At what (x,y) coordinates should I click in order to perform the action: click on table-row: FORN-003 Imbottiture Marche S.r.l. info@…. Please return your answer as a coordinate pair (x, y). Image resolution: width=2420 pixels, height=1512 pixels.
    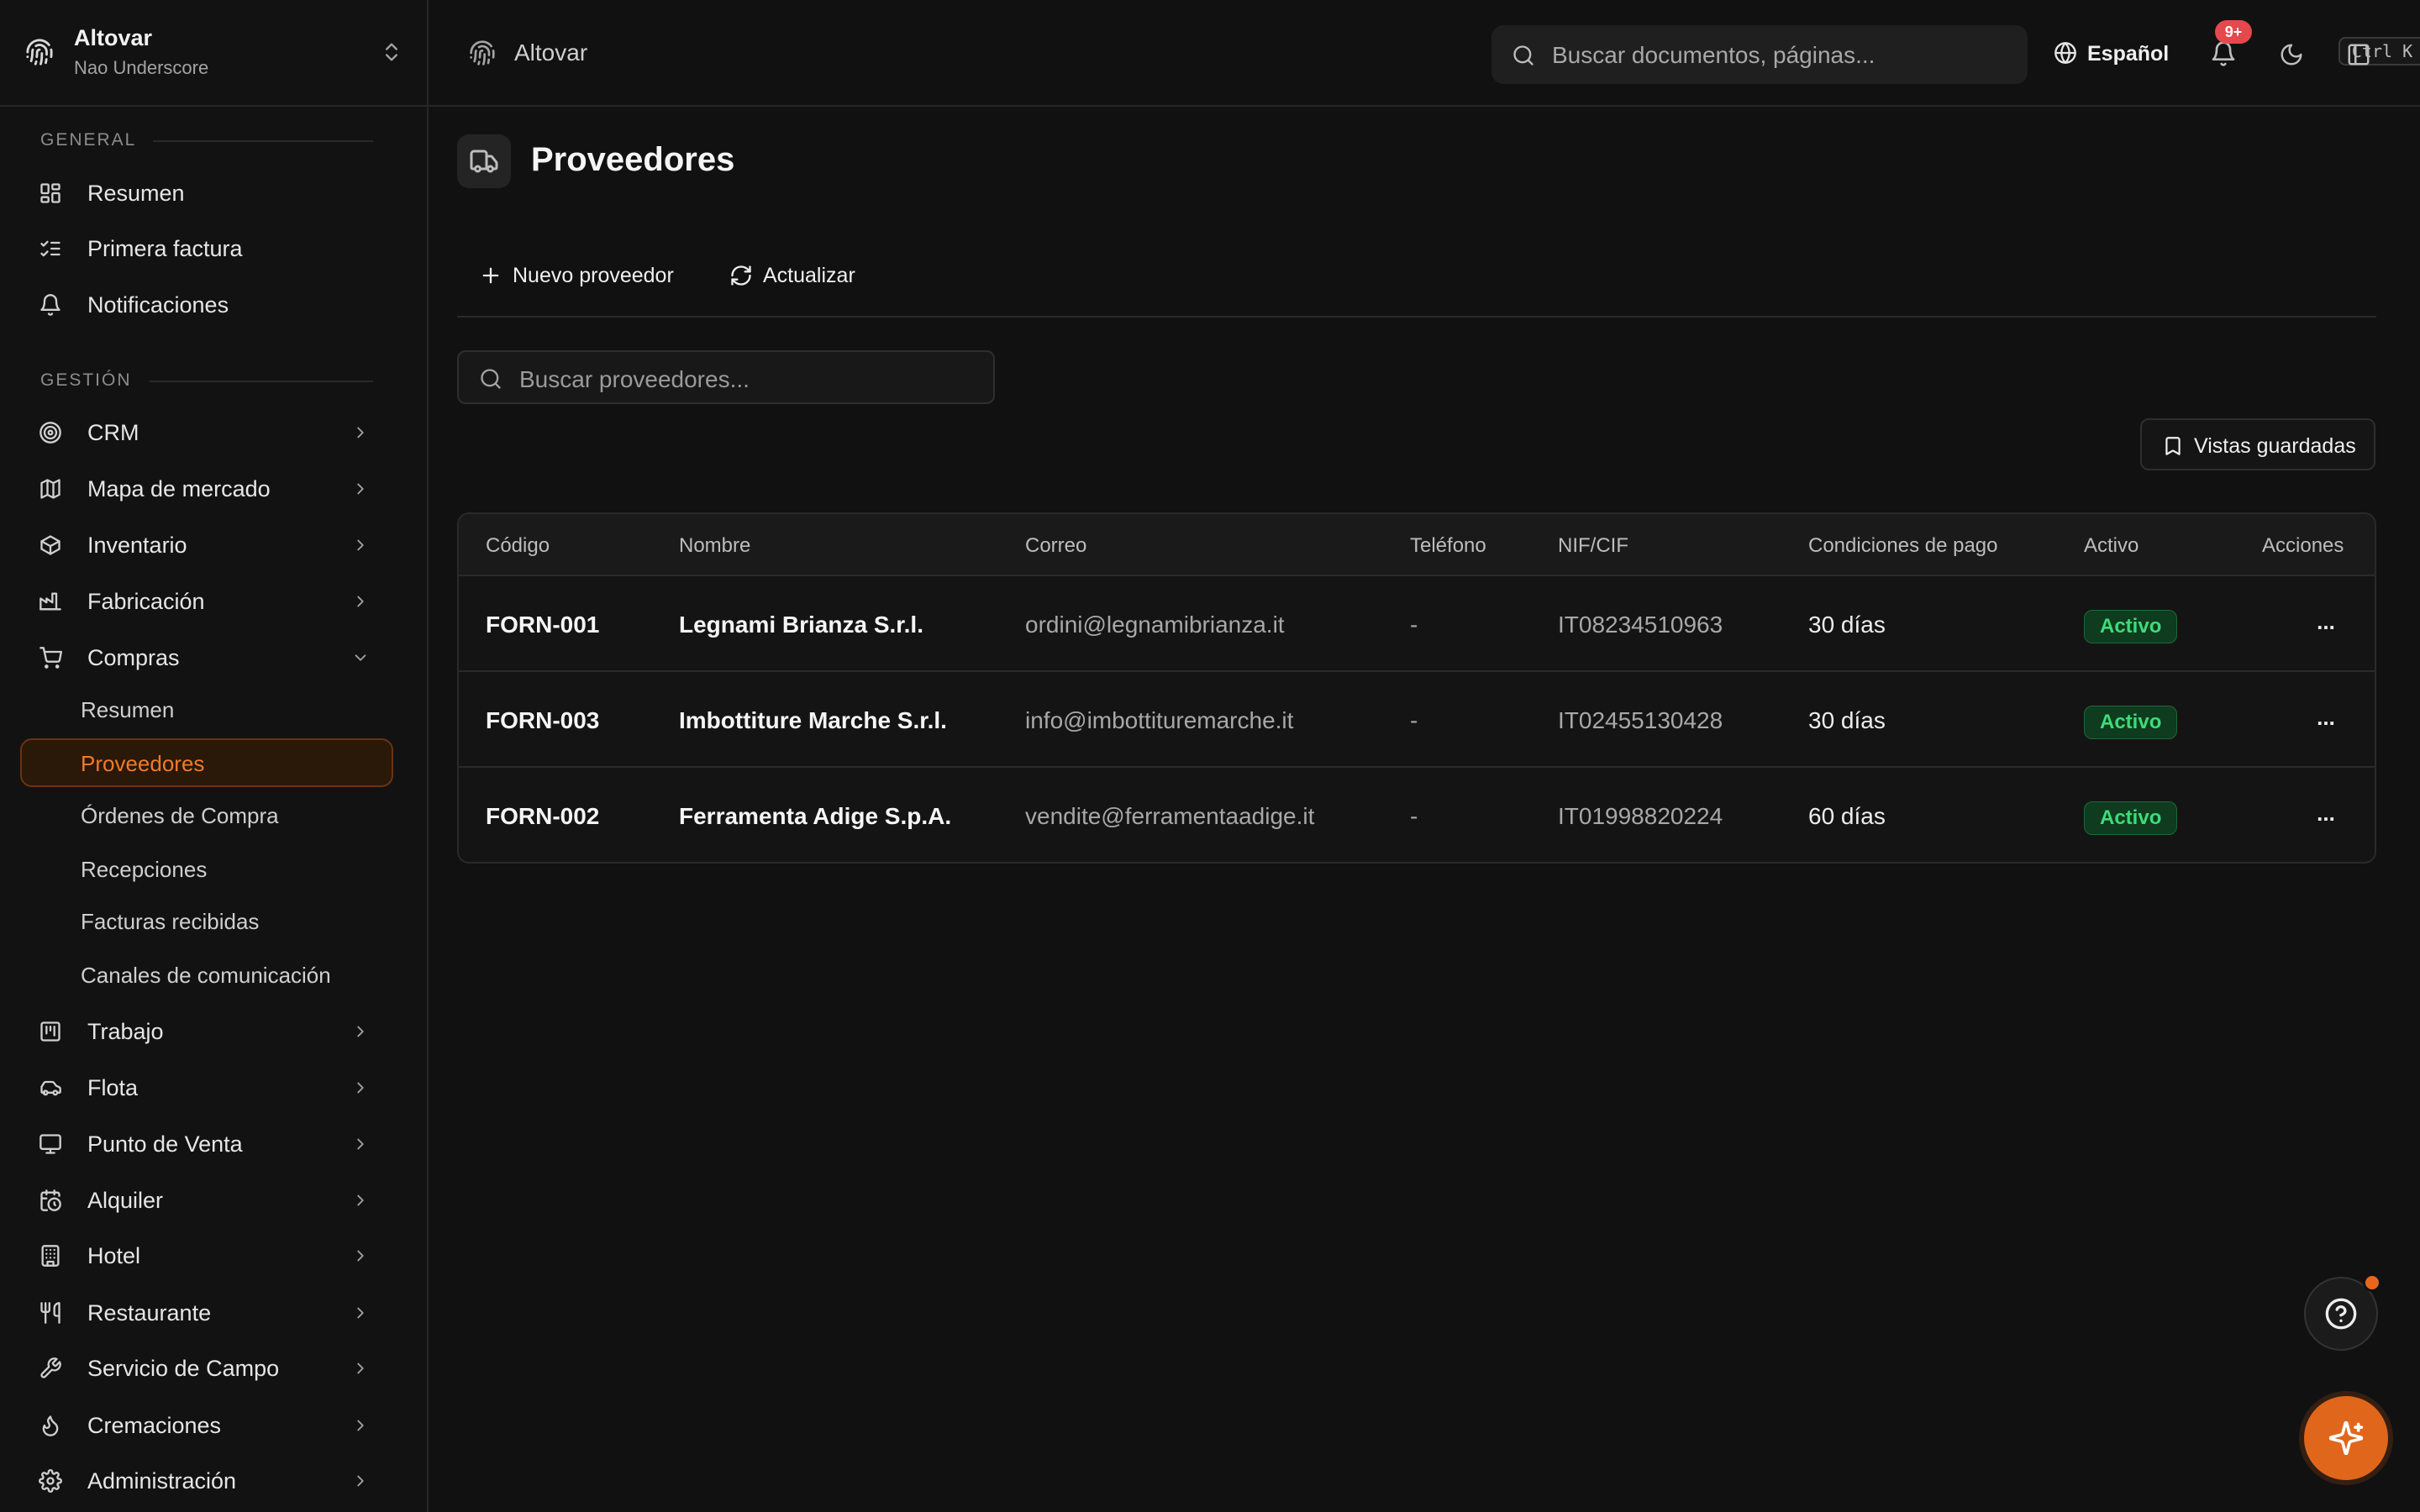
    Looking at the image, I should click on (1417, 720).